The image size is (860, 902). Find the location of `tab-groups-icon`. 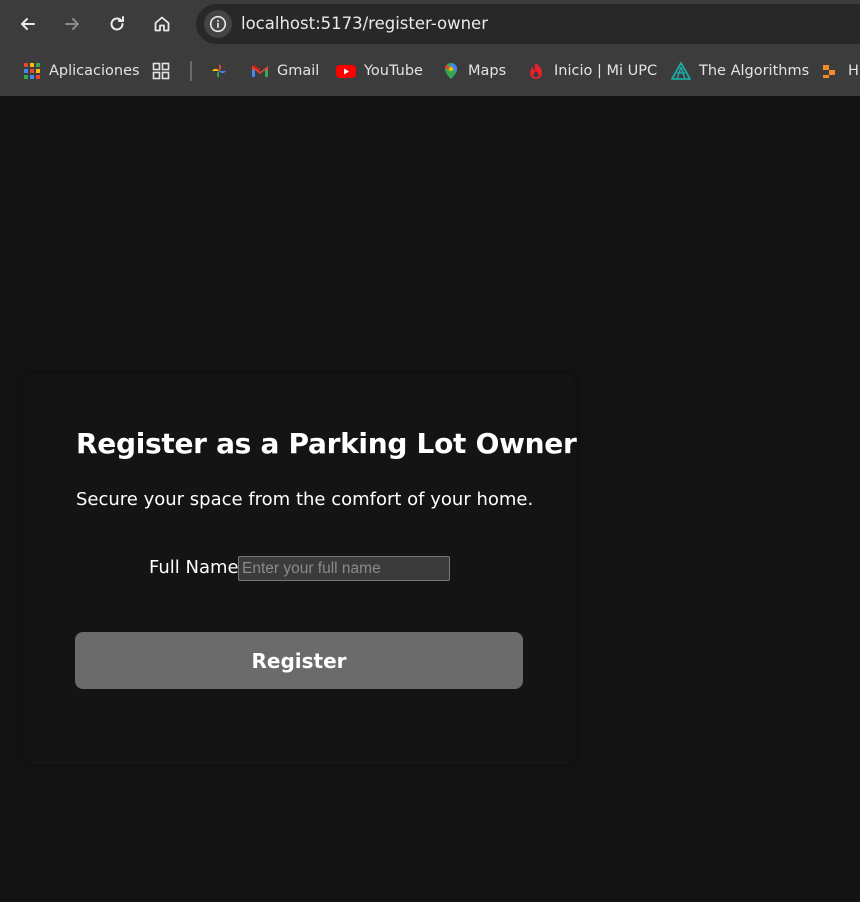

tab-groups-icon is located at coordinates (161, 71).